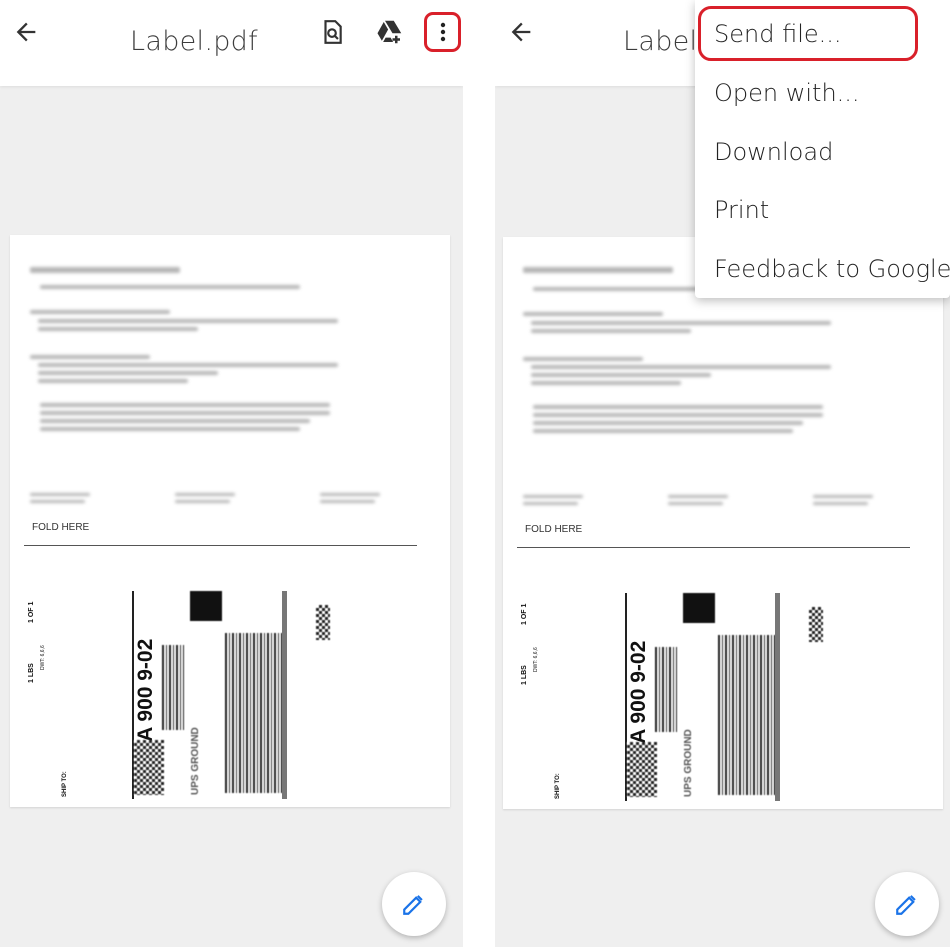 This screenshot has height=947, width=950. What do you see at coordinates (194, 41) in the screenshot?
I see `document-title: Label.pdf` at bounding box center [194, 41].